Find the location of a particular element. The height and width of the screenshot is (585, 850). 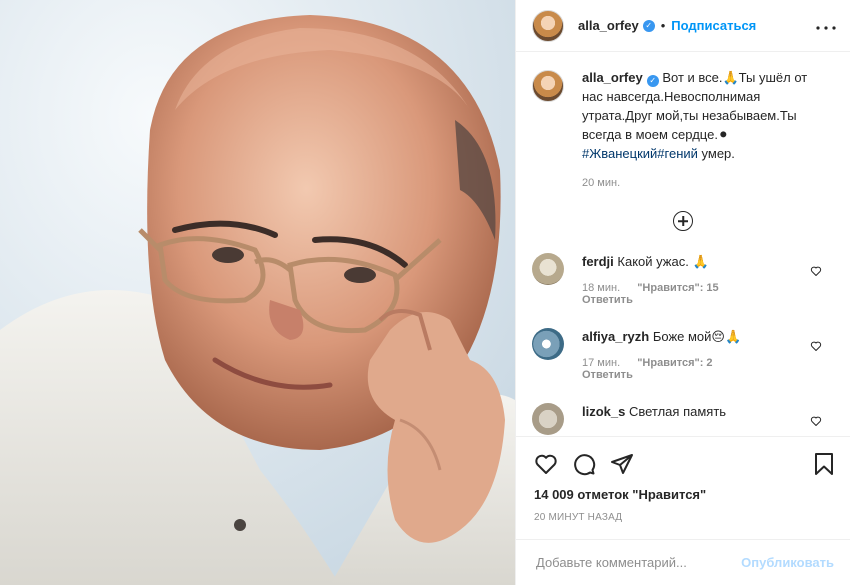

comment-text: ferdji Какой ужас. 🙏 is located at coordinates (682, 262).